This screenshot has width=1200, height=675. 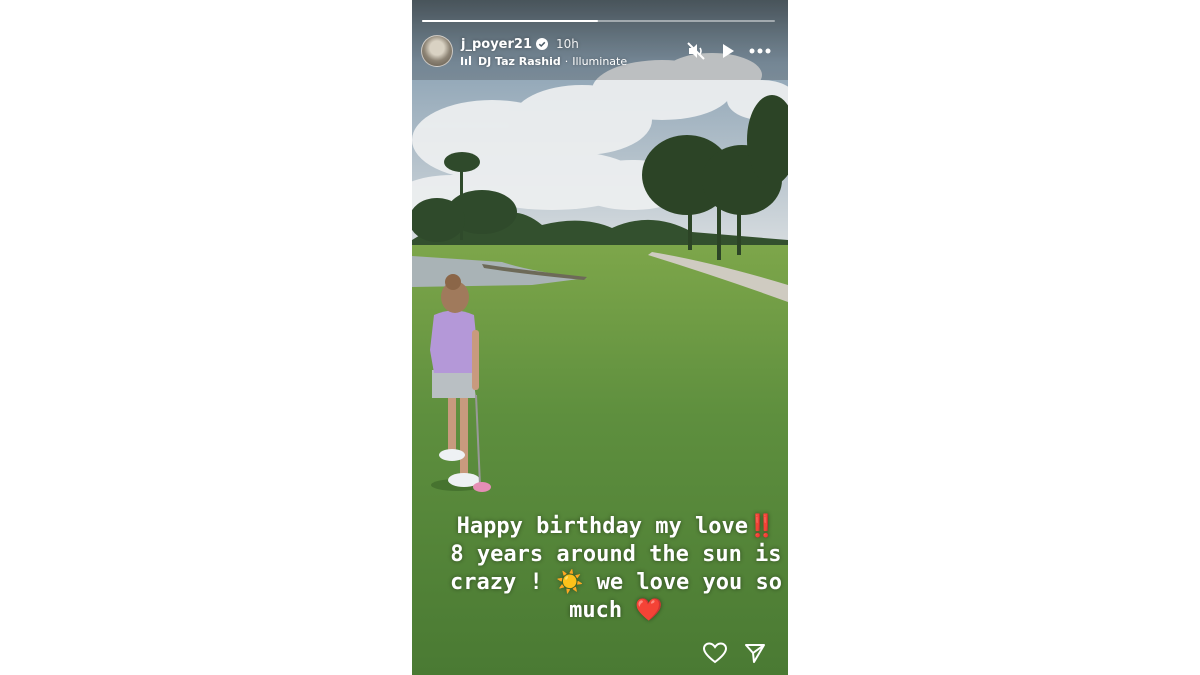 What do you see at coordinates (762, 526) in the screenshot?
I see `double-exclamation-emoji: ‼️` at bounding box center [762, 526].